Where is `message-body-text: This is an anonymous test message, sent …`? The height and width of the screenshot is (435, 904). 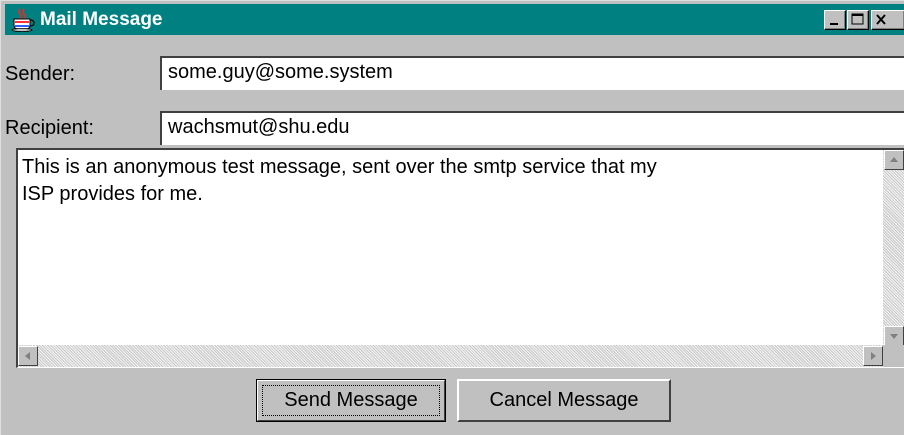
message-body-text: This is an anonymous test message, sent … is located at coordinates (442, 181).